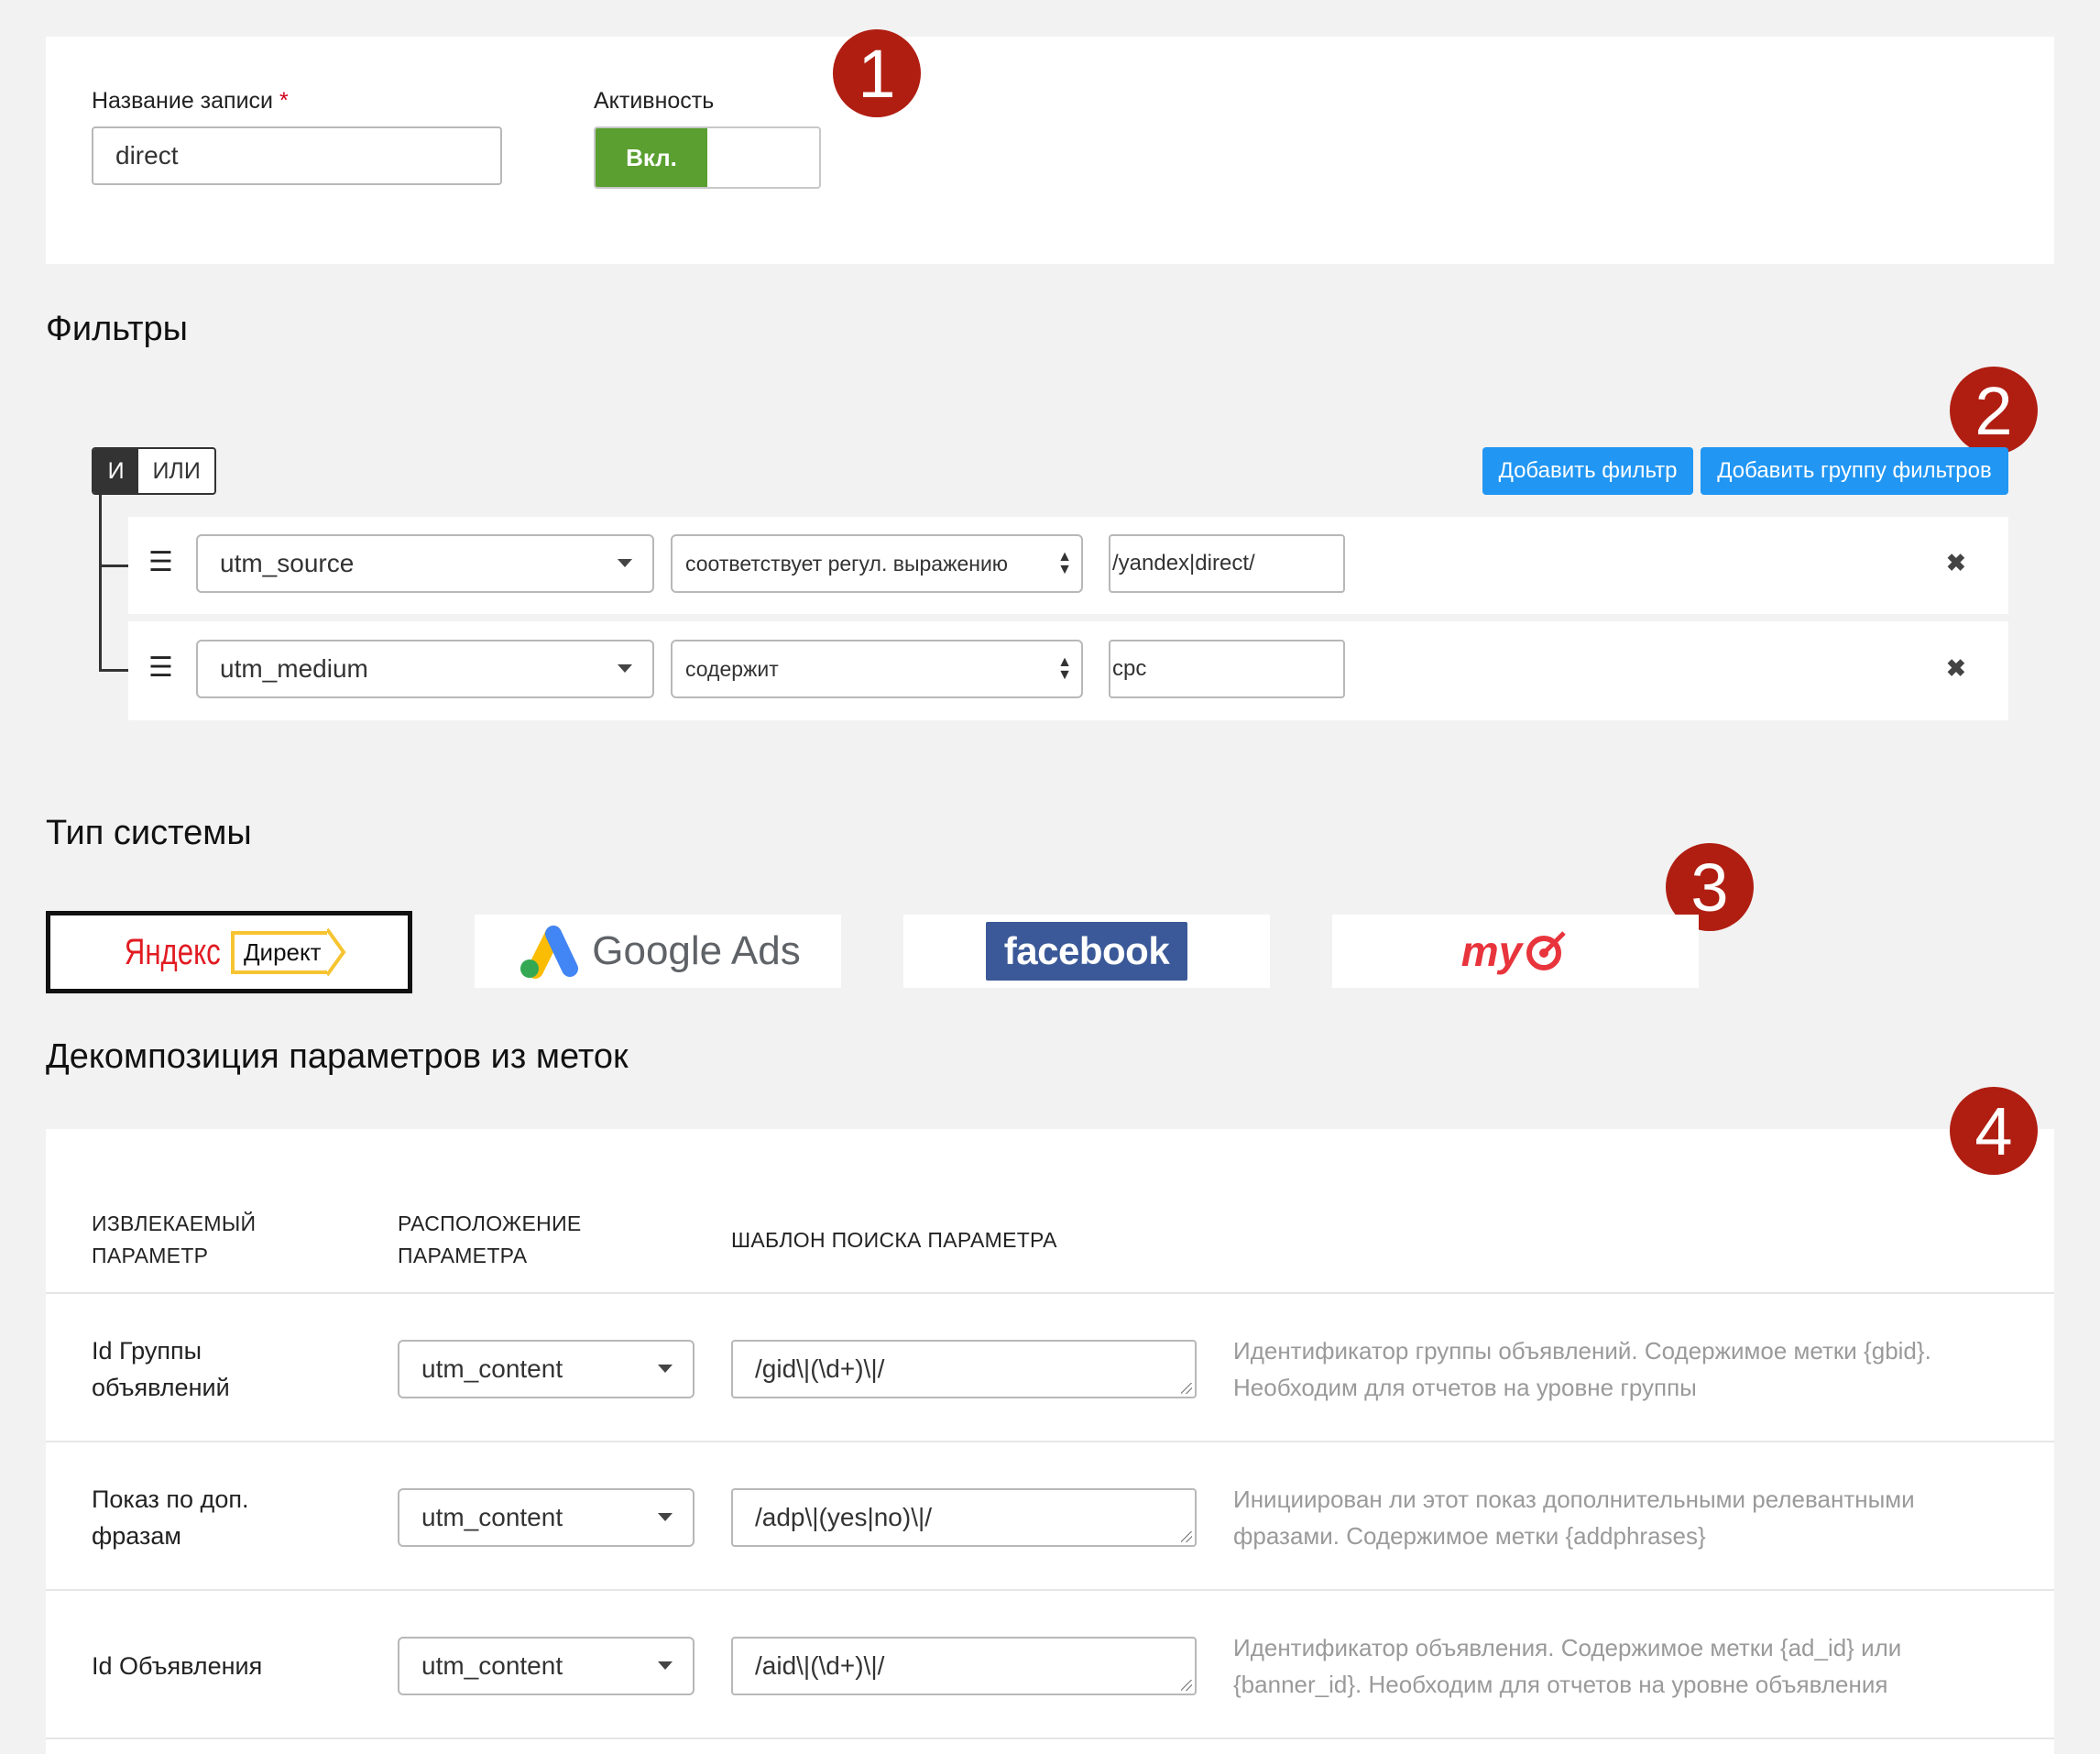  I want to click on filter-field-select: utm_source, so click(425, 563).